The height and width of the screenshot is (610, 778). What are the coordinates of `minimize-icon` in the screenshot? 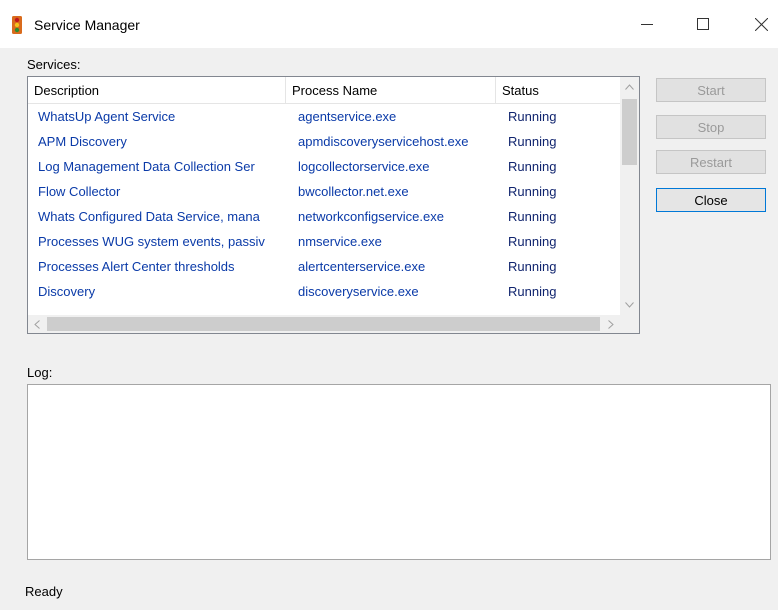 It's located at (647, 24).